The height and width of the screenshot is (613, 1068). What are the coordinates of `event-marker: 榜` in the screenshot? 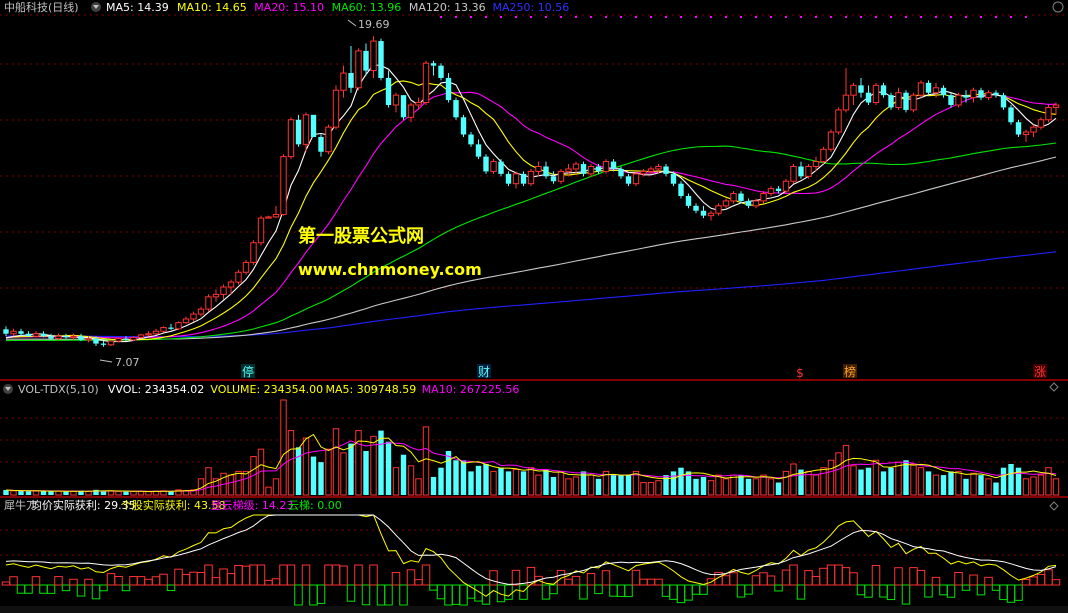 It's located at (850, 371).